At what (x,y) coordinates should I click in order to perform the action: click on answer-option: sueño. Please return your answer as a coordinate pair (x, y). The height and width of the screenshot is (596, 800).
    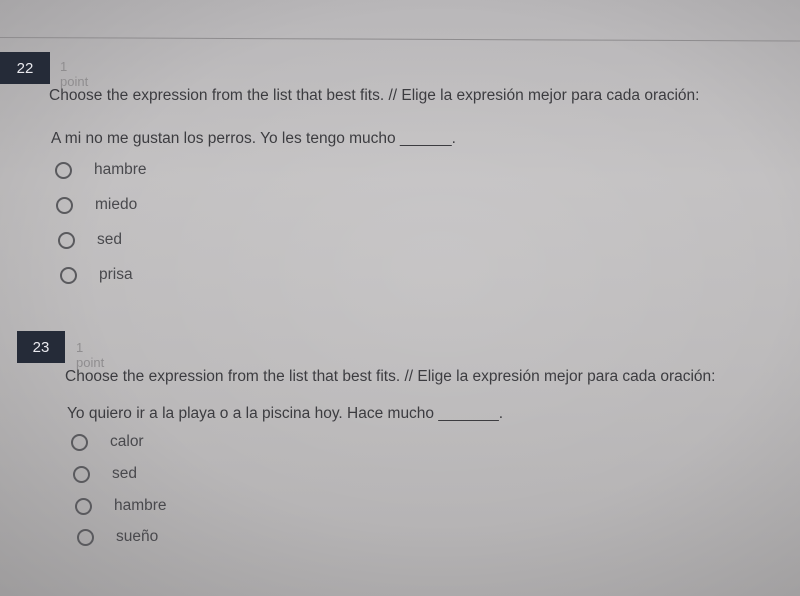
    Looking at the image, I should click on (117, 537).